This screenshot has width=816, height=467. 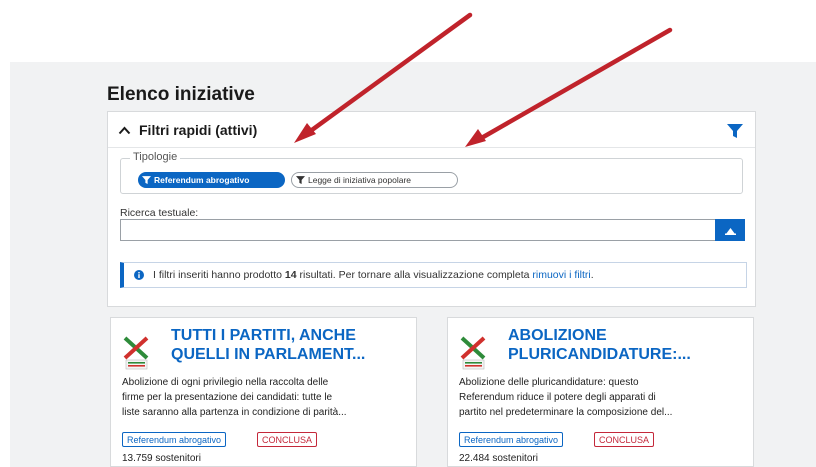 I want to click on supporters-count: 13.759 sostenitori, so click(x=161, y=458).